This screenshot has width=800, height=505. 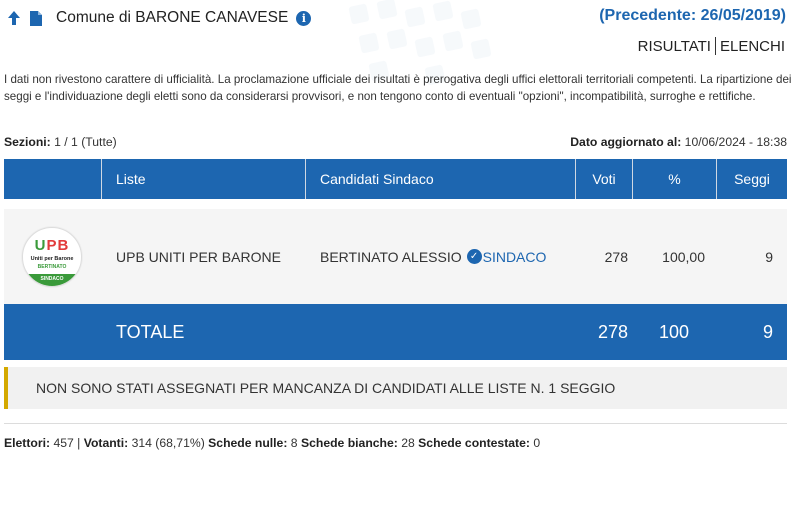 What do you see at coordinates (27, 142) in the screenshot?
I see `sections-label: Sezioni:` at bounding box center [27, 142].